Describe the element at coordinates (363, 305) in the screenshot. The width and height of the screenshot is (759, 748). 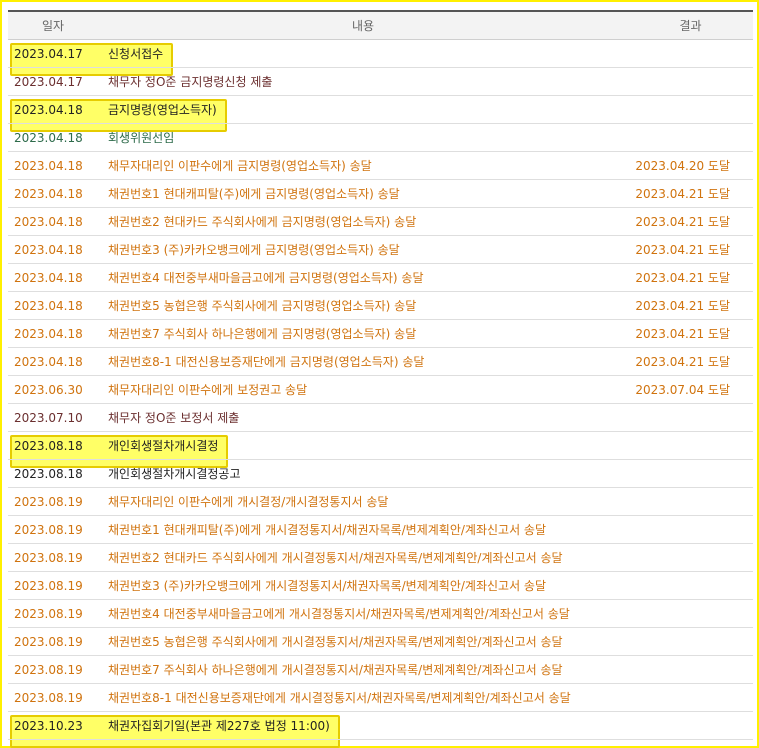
I see `row-content-cell: 채권번호5 농협은행 주식회사에게 금지명령(영업소득자) 송달` at that location.